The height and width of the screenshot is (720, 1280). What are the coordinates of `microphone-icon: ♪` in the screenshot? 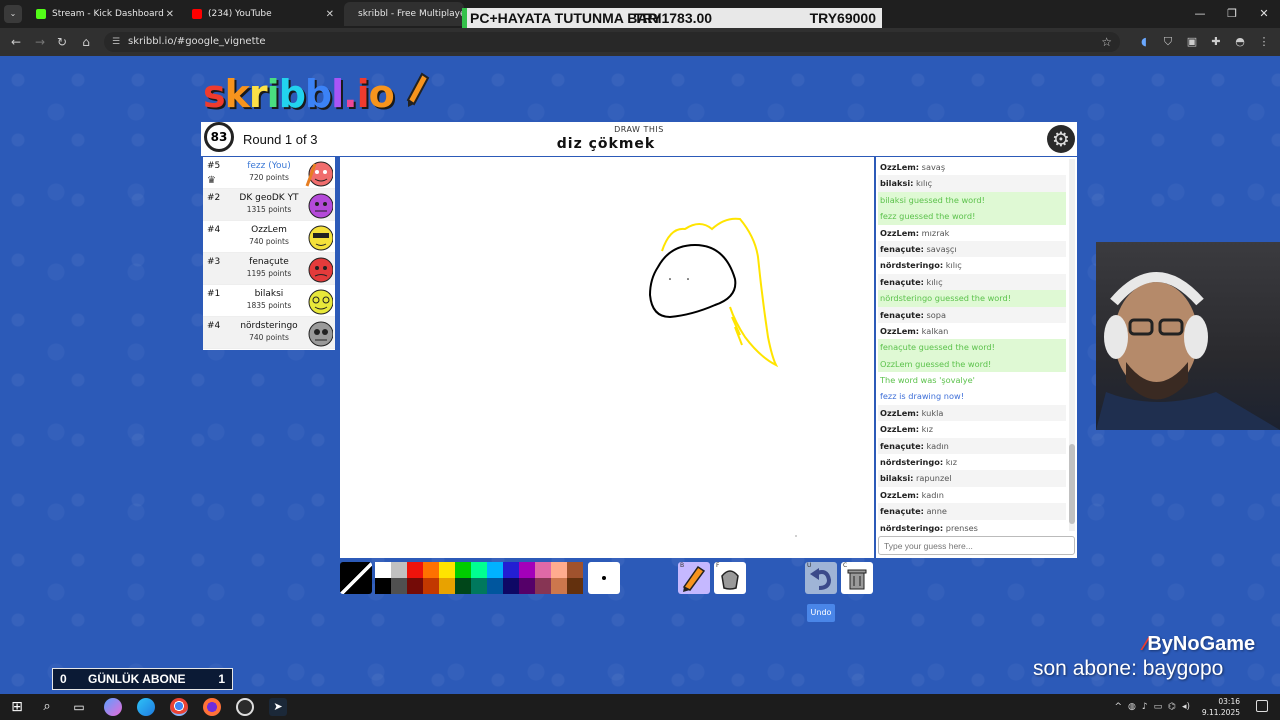 It's located at (1145, 707).